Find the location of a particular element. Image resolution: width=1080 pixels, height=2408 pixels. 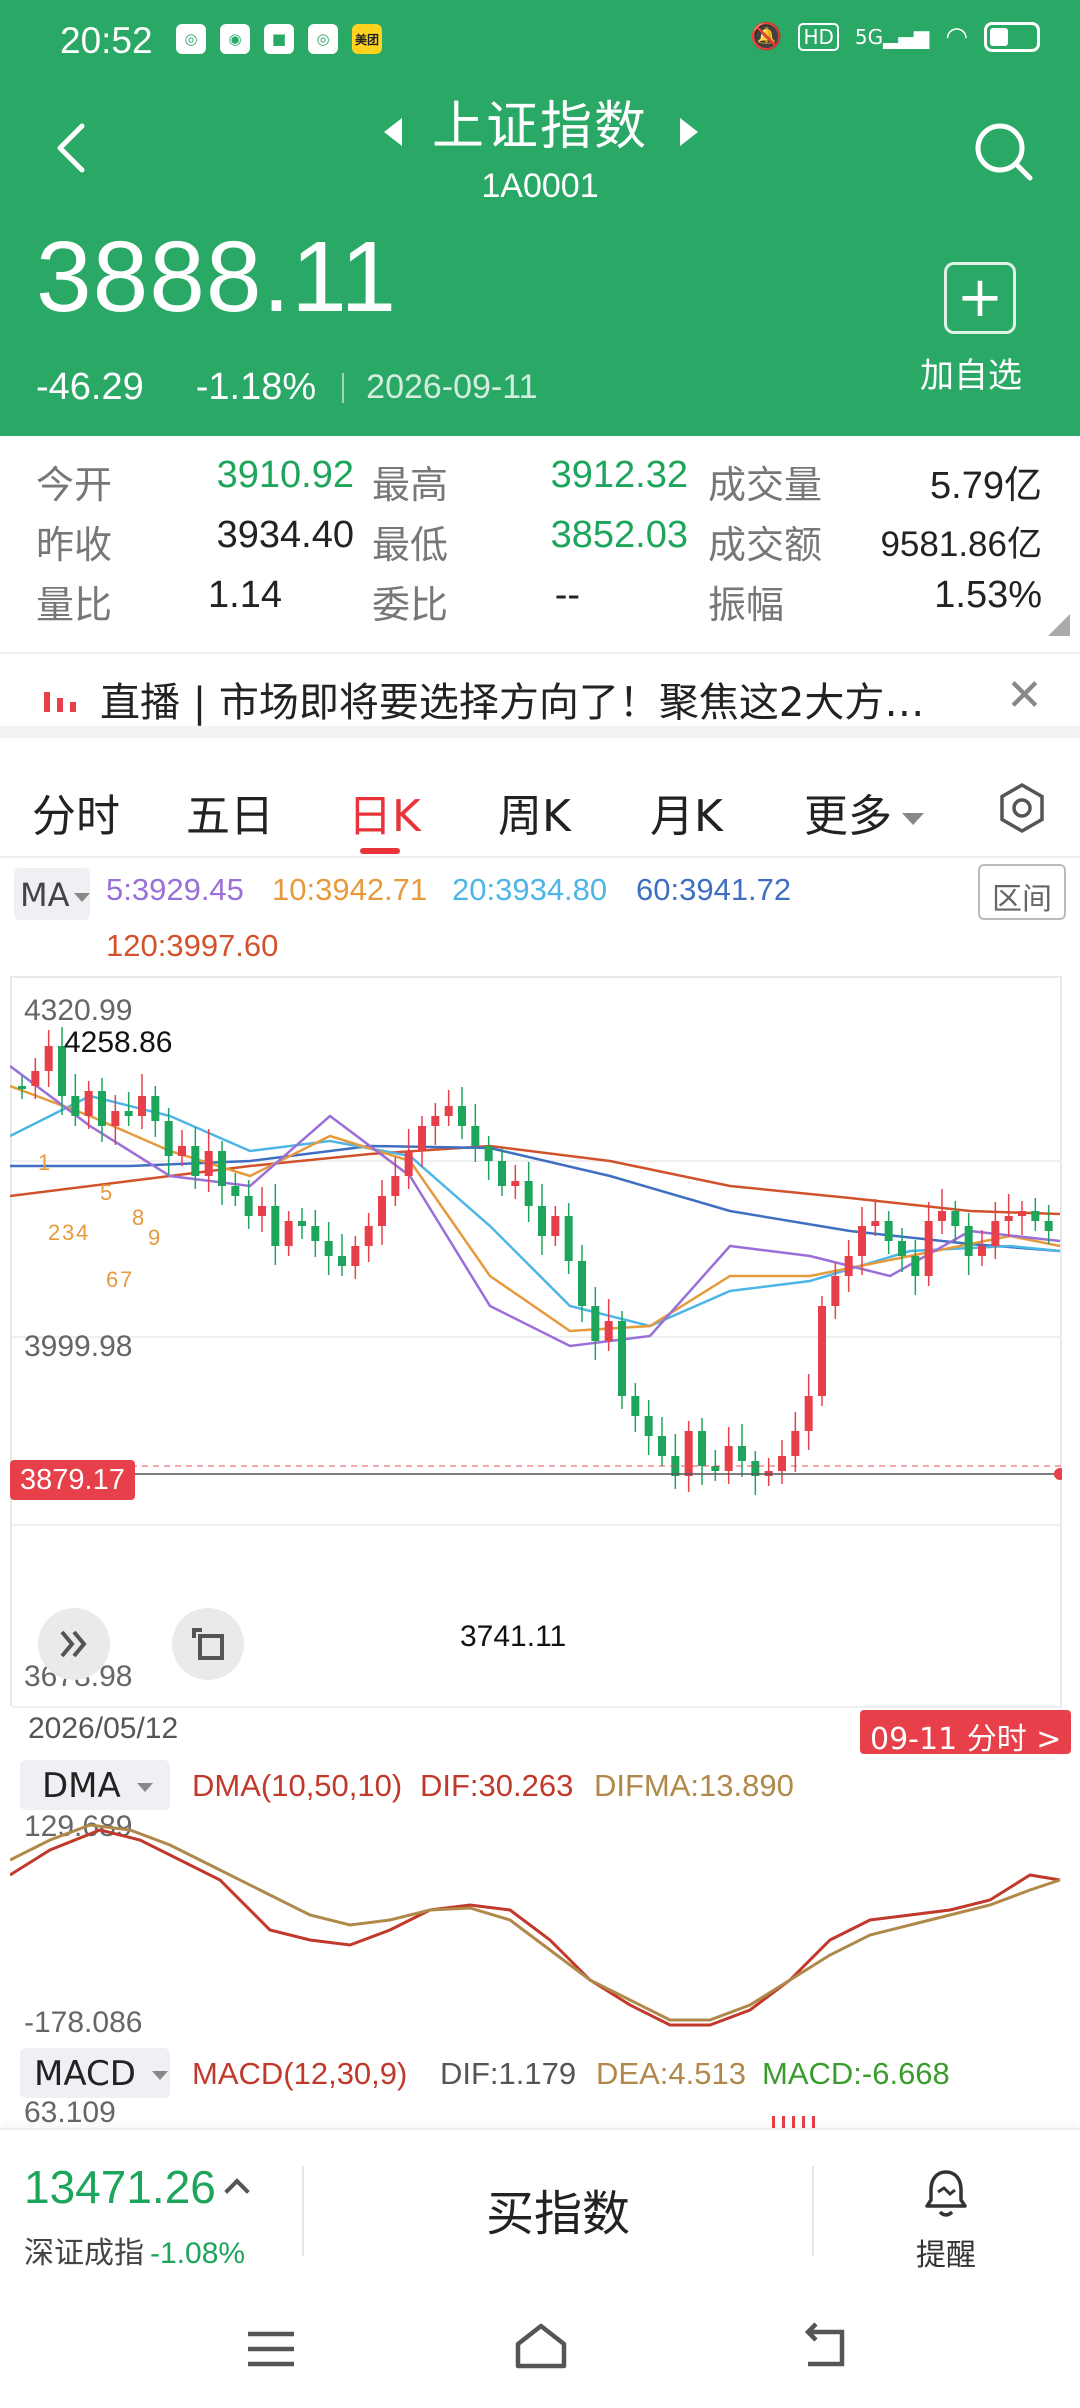

menu-icon is located at coordinates (271, 2349).